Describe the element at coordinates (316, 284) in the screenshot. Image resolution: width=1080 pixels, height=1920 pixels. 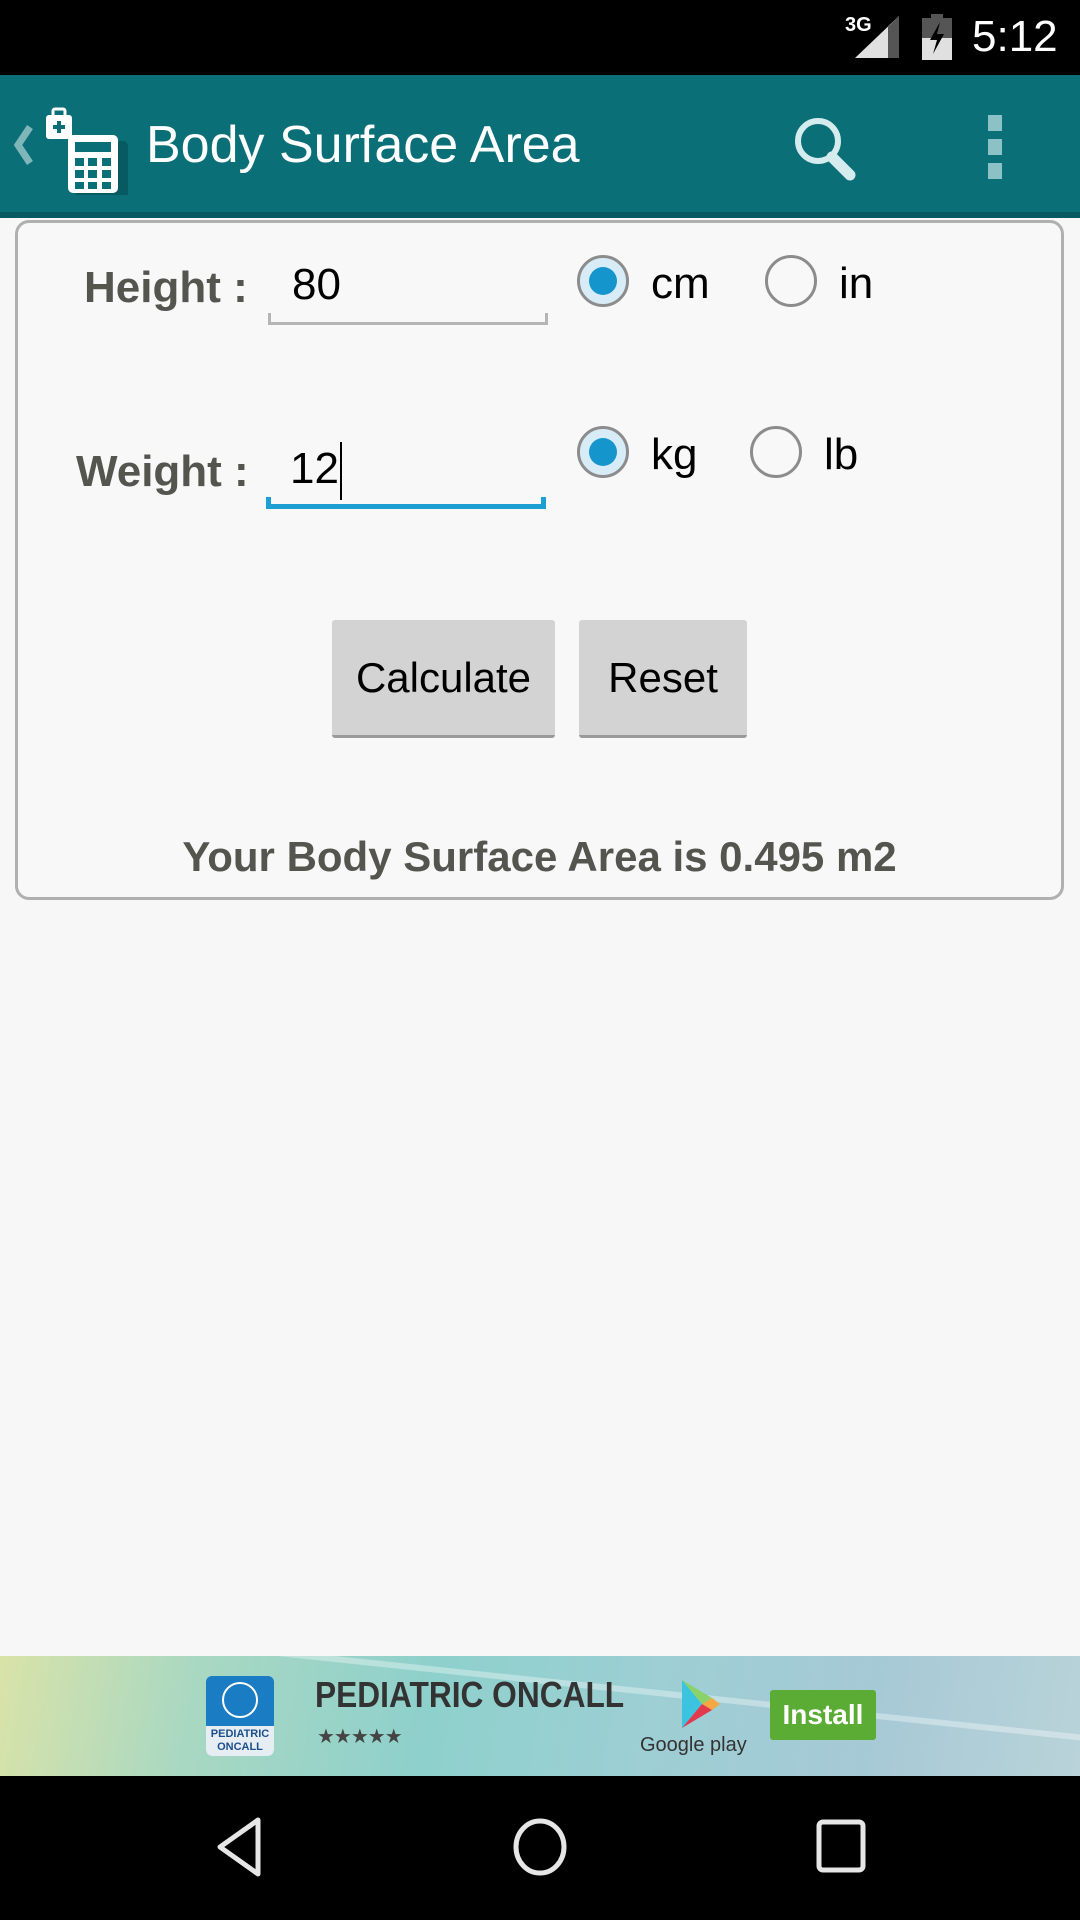
I see `height-value: 80` at that location.